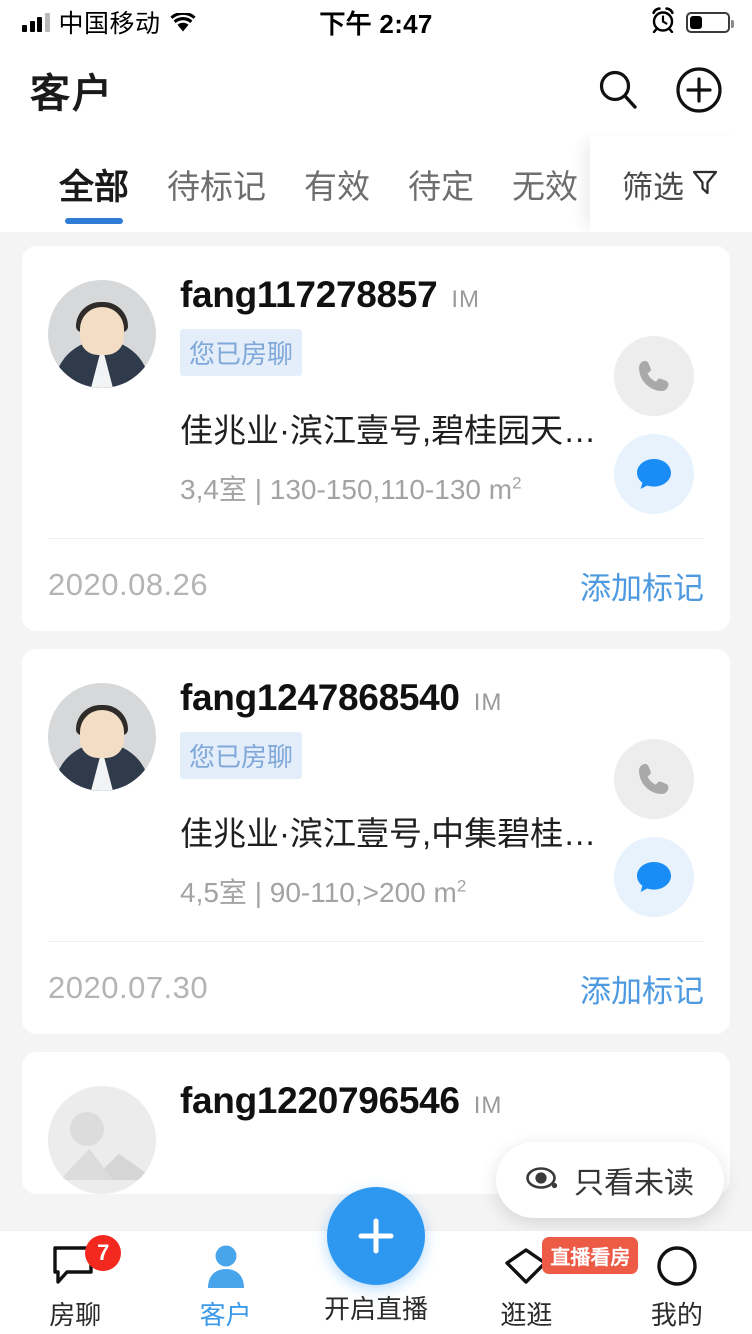  I want to click on funnel-icon, so click(705, 184).